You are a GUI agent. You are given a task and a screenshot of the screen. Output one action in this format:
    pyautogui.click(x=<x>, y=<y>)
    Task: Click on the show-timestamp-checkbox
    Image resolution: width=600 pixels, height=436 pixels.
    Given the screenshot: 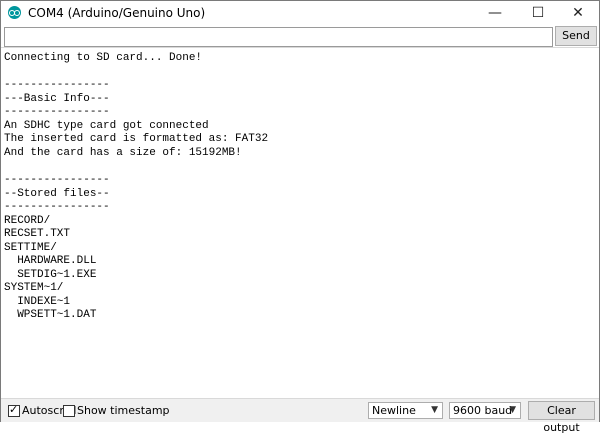 What is the action you would take?
    pyautogui.click(x=69, y=411)
    